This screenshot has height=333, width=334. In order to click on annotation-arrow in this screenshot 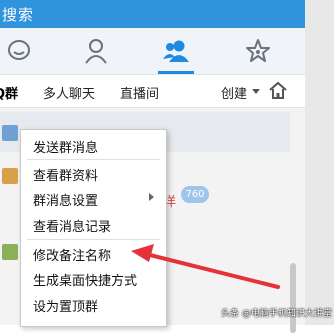, I will do `click(205, 266)`.